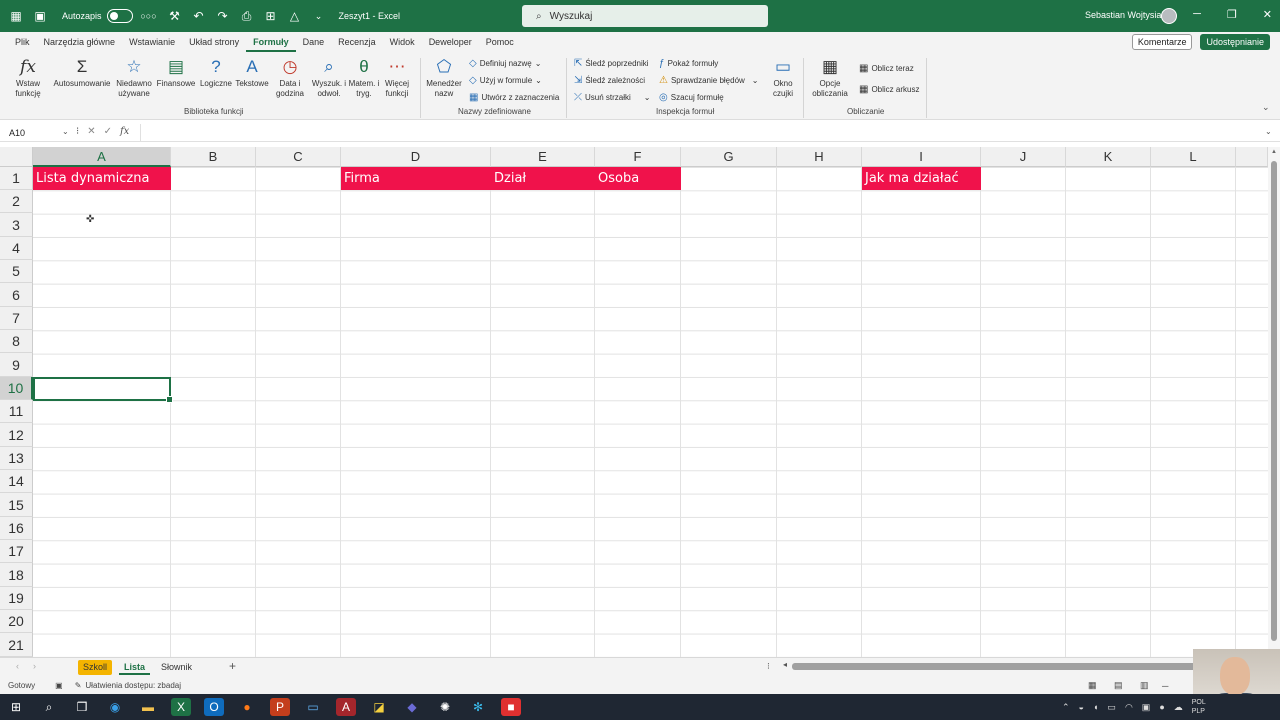  What do you see at coordinates (478, 707) in the screenshot?
I see `settings-gear-icon: ✻` at bounding box center [478, 707].